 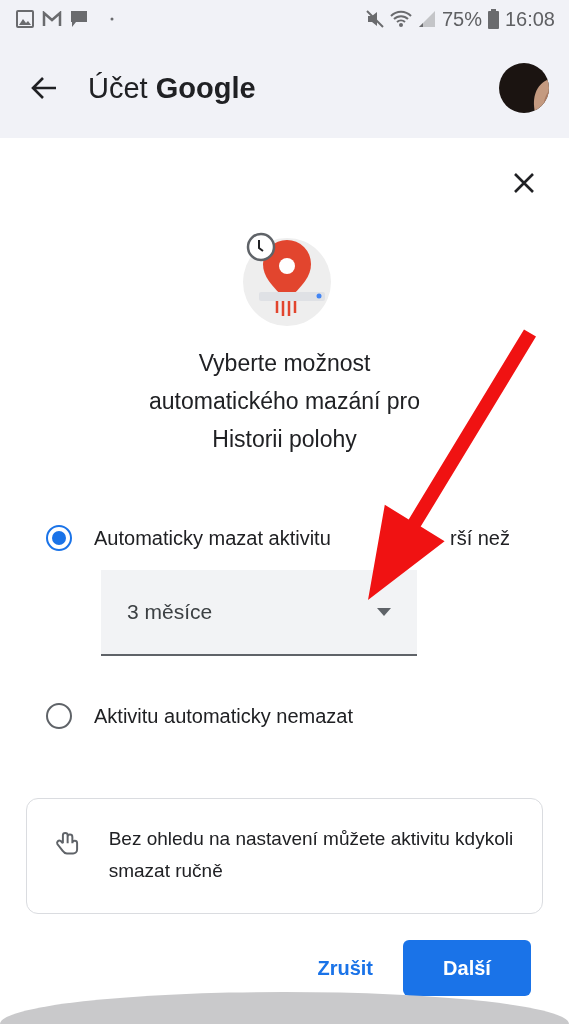 I want to click on app-title: Účet Google, so click(x=172, y=88).